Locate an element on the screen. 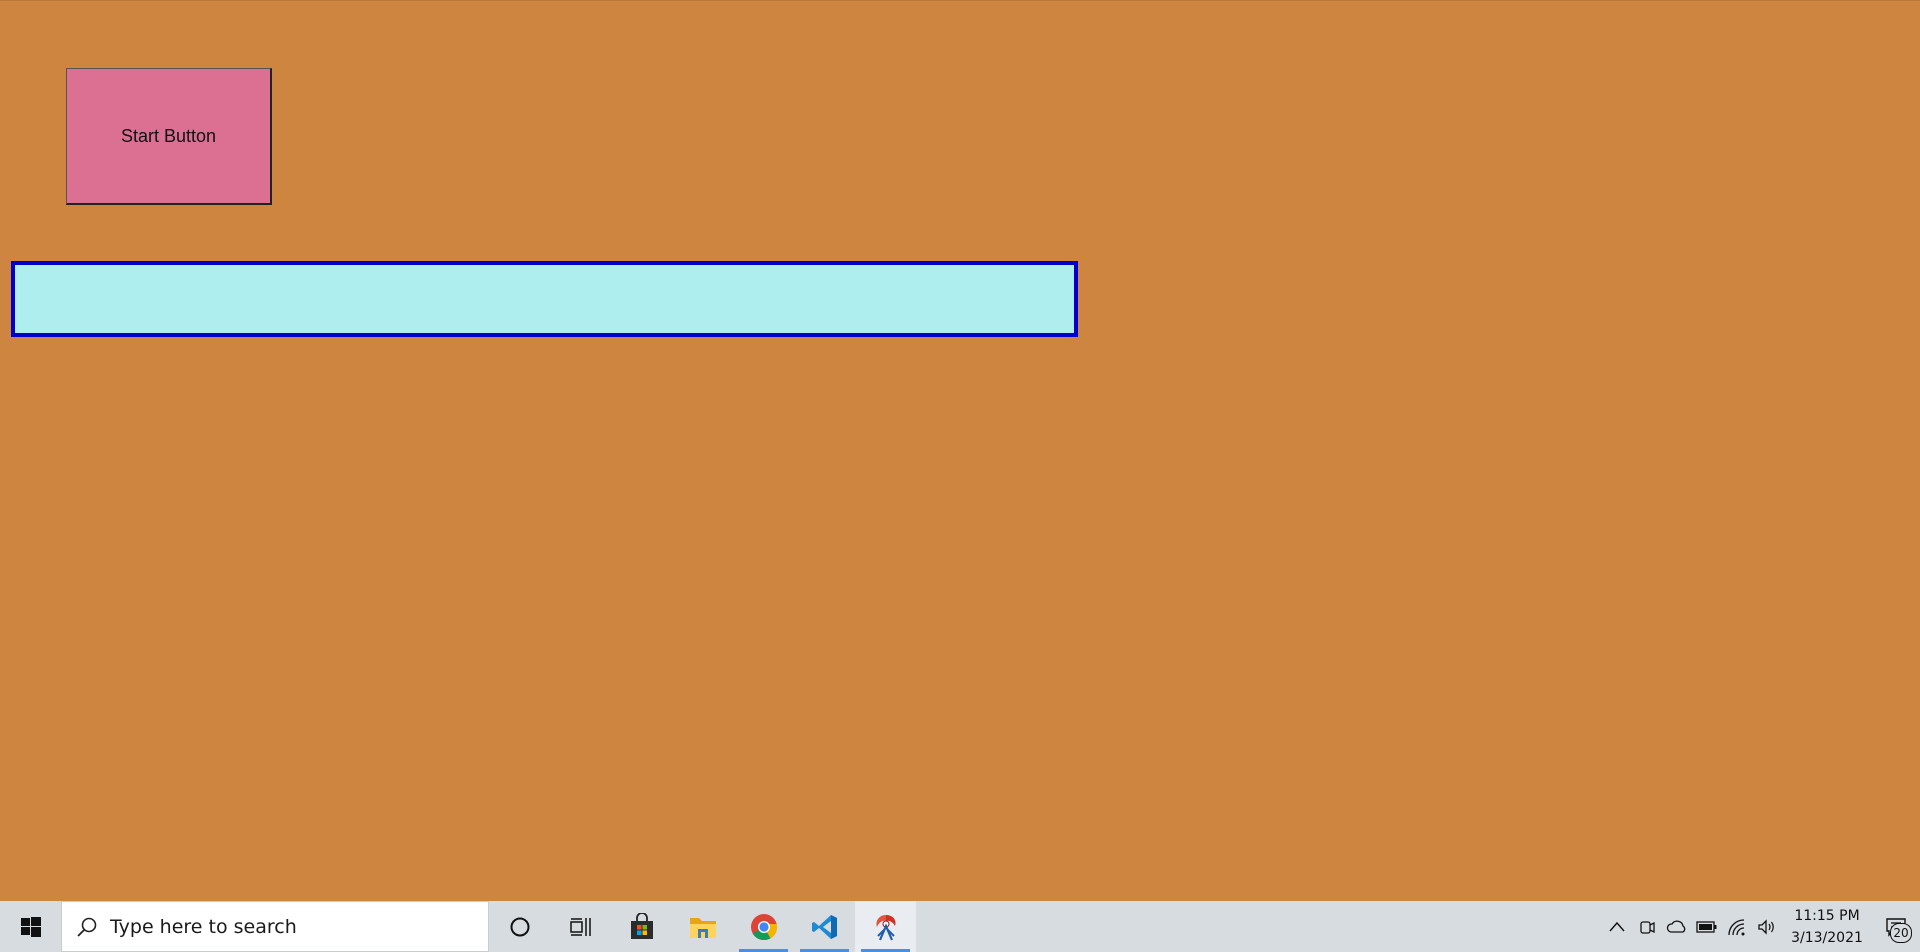  clock-date: 3/13/2021 is located at coordinates (1827, 937).